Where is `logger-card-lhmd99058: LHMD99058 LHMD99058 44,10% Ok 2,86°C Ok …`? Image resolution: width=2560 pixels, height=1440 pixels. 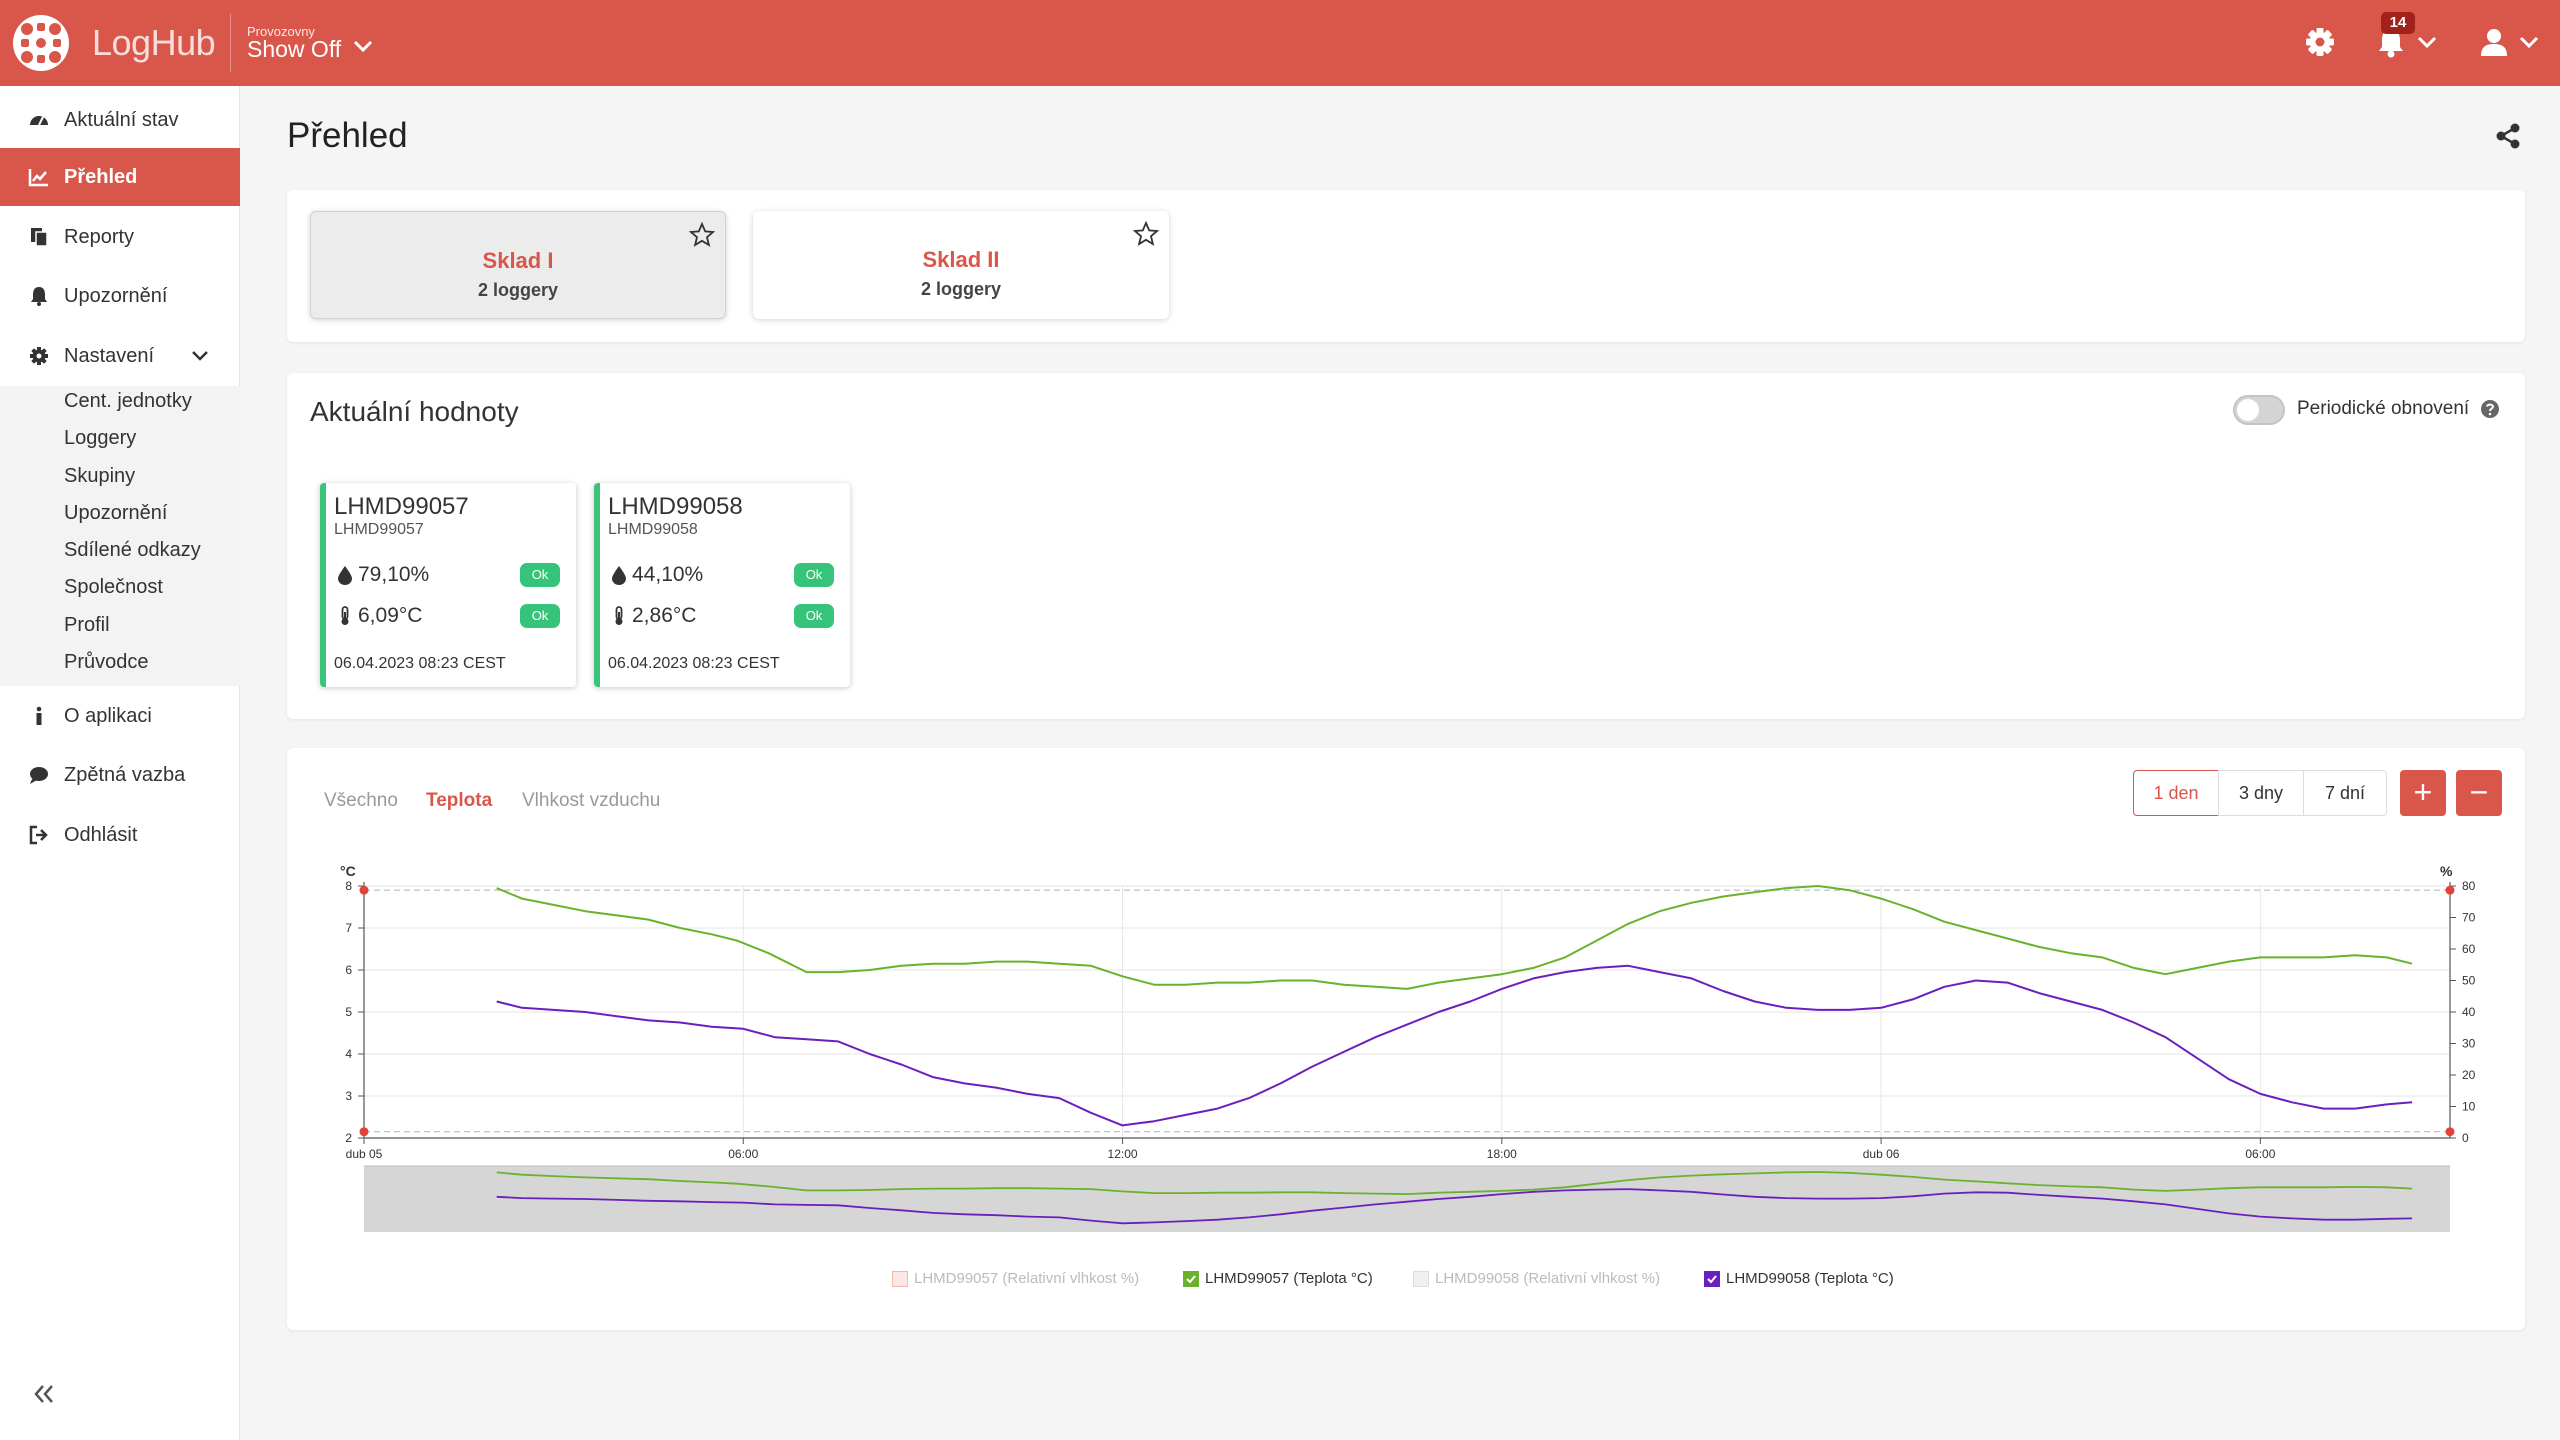
logger-card-lhmd99058: LHMD99058 LHMD99058 44,10% Ok 2,86°C Ok … is located at coordinates (722, 585).